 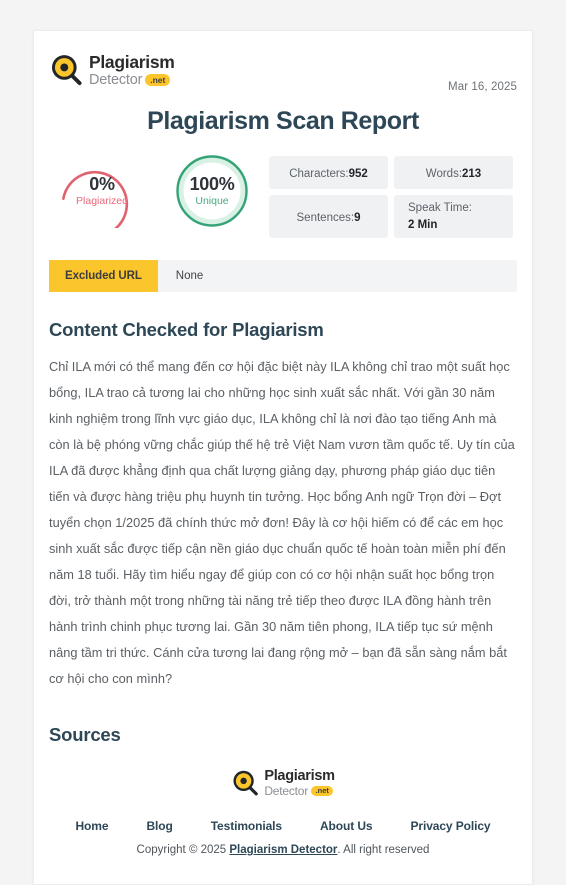 I want to click on stat-box-words: Words:213, so click(x=453, y=172).